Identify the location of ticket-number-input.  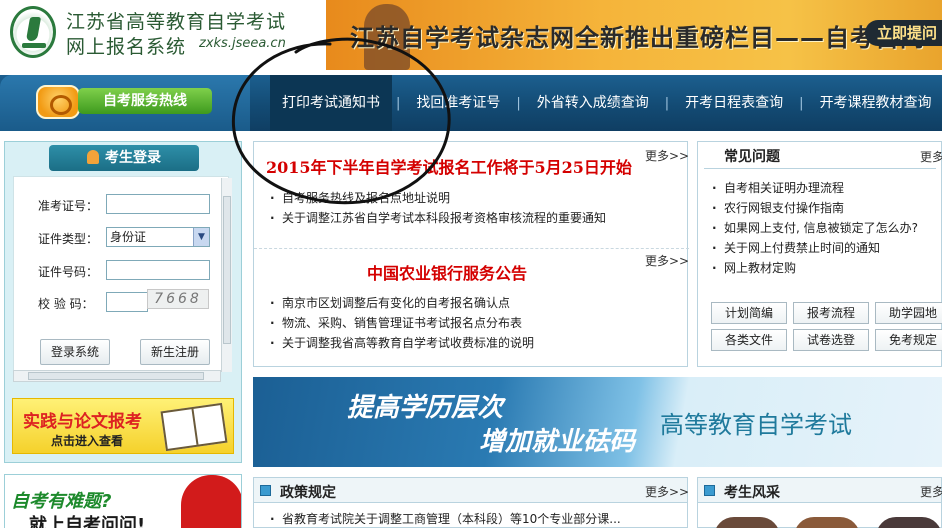
(158, 204).